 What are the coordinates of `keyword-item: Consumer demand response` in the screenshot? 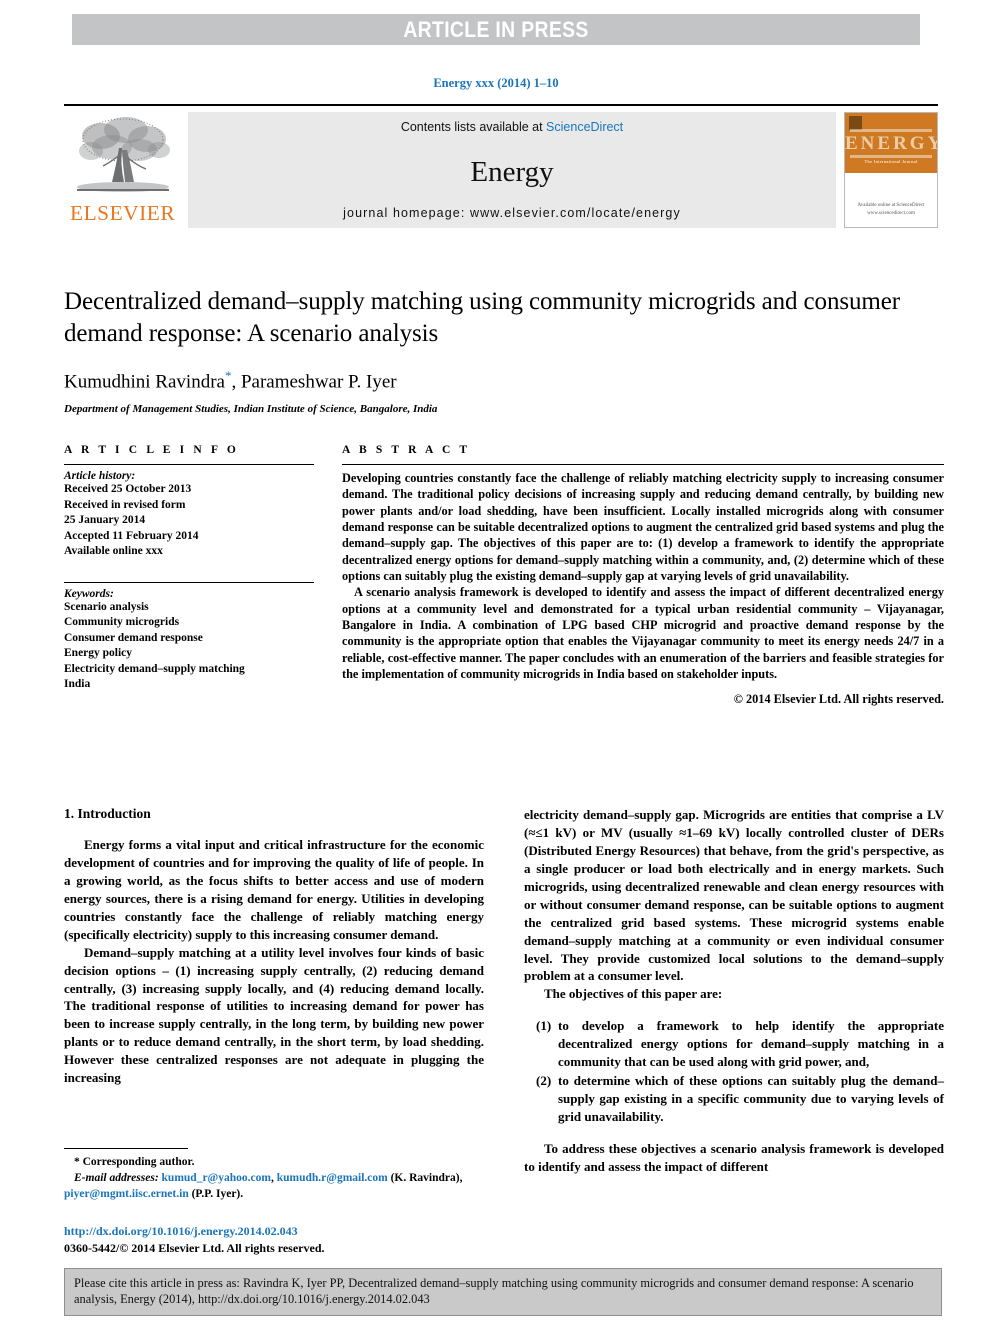 It's located at (133, 637).